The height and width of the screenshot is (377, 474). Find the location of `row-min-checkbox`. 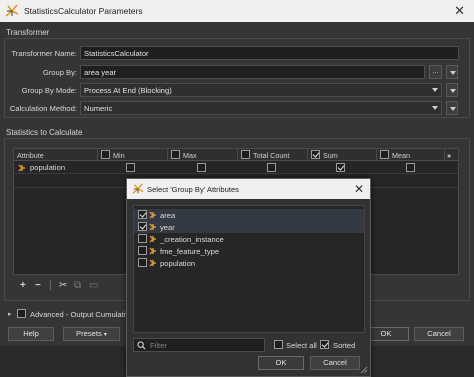

row-min-checkbox is located at coordinates (130, 167).